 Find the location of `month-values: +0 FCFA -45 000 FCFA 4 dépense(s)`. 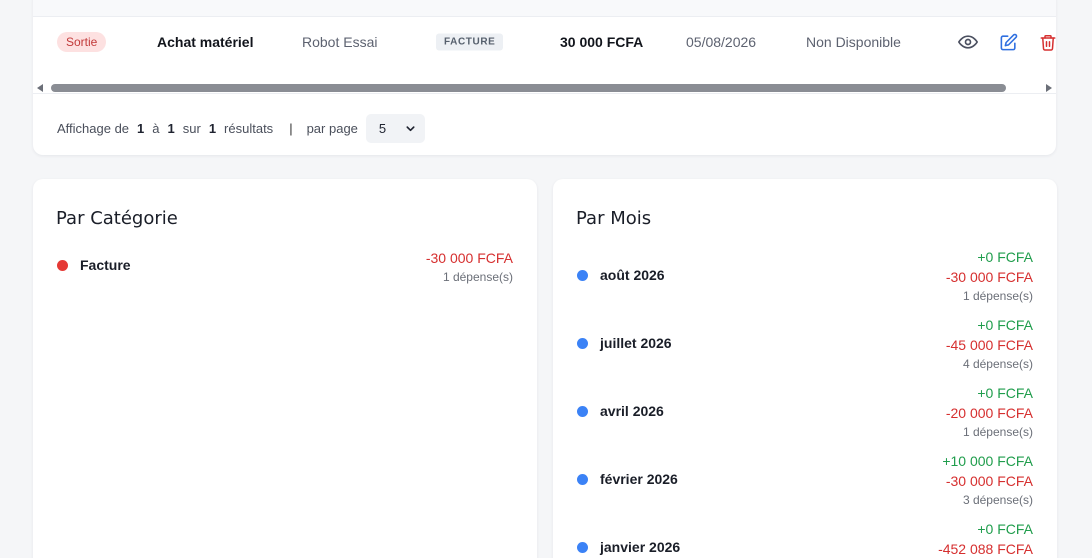

month-values: +0 FCFA -45 000 FCFA 4 dépense(s) is located at coordinates (989, 344).